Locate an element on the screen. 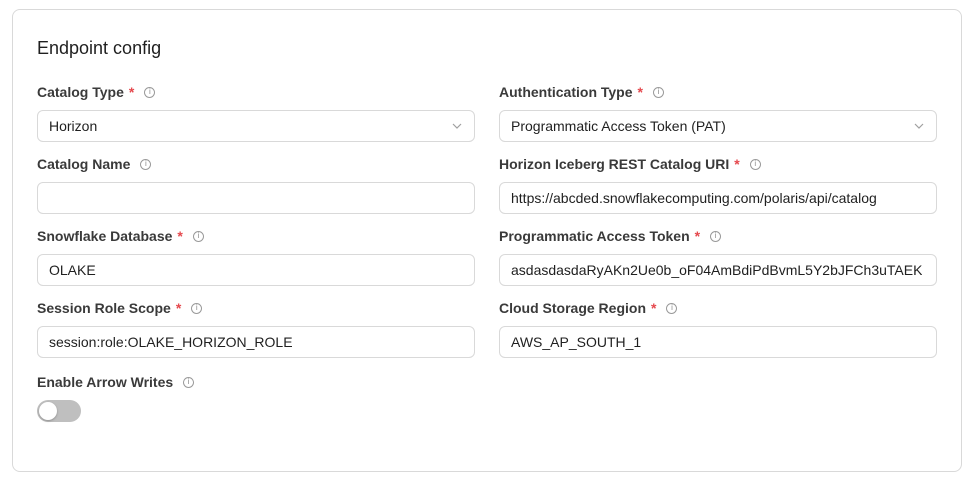  catalog-type-value: Horizon is located at coordinates (73, 126).